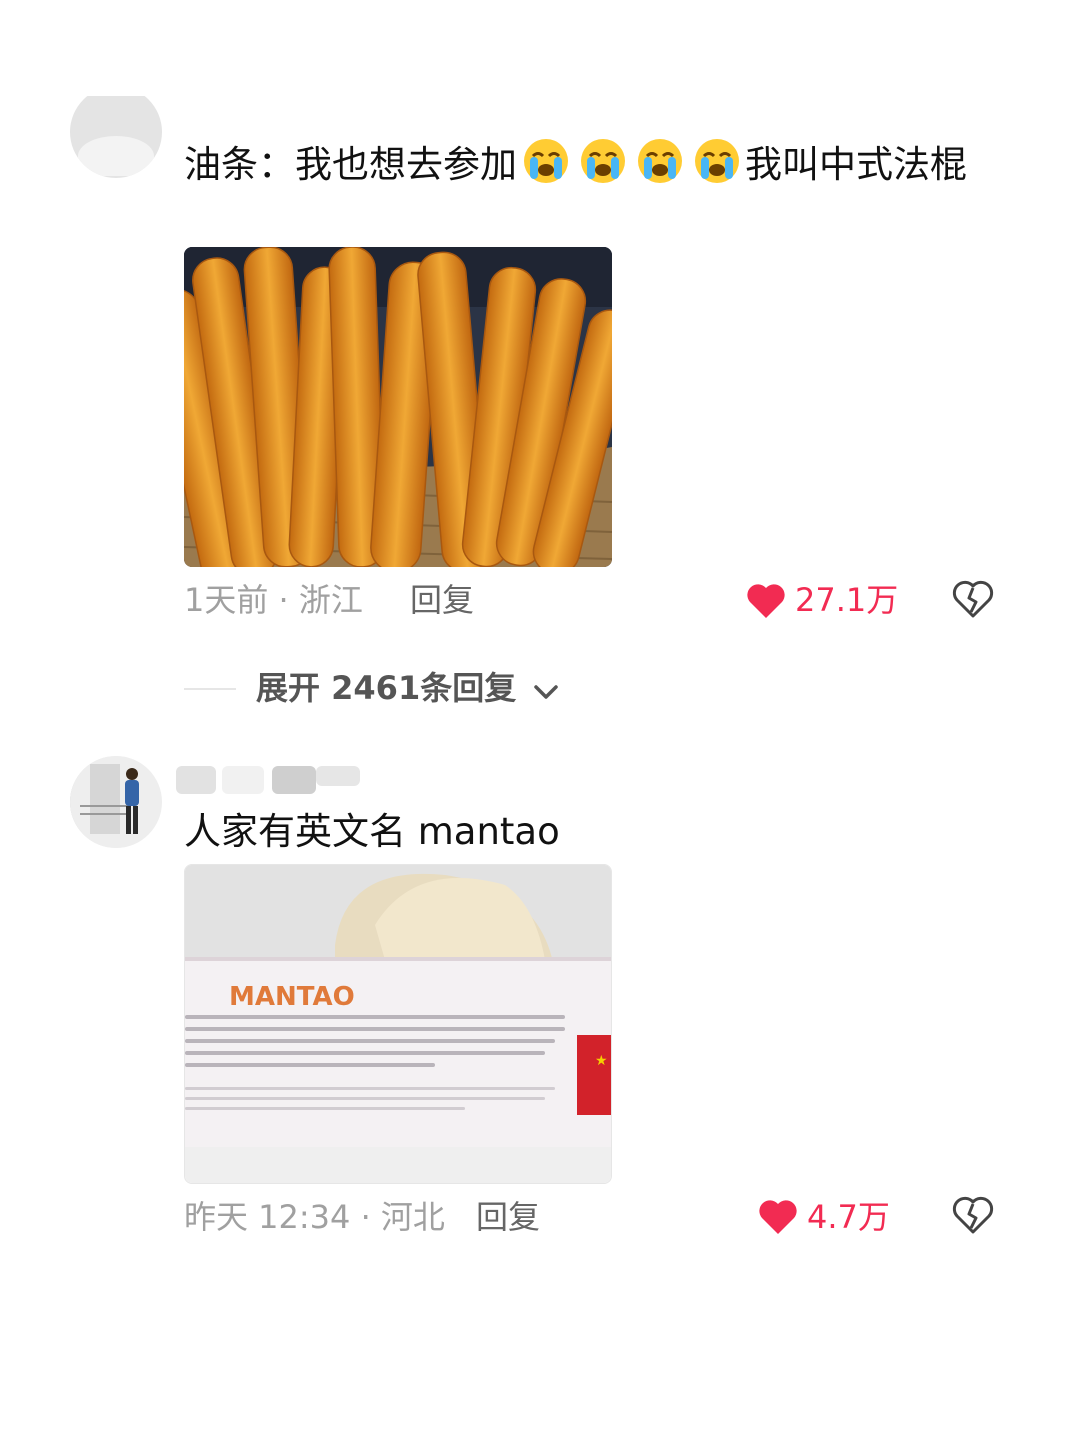 The image size is (1080, 1443). I want to click on comment-text-prefix: 油条：我也想去参加, so click(350, 164).